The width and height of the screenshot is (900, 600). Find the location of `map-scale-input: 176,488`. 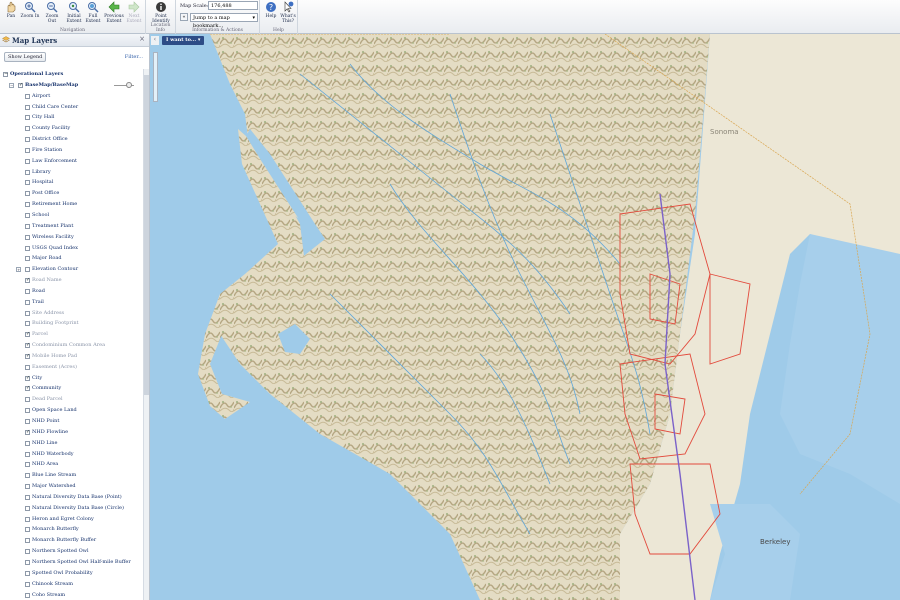

map-scale-input: 176,488 is located at coordinates (233, 5).